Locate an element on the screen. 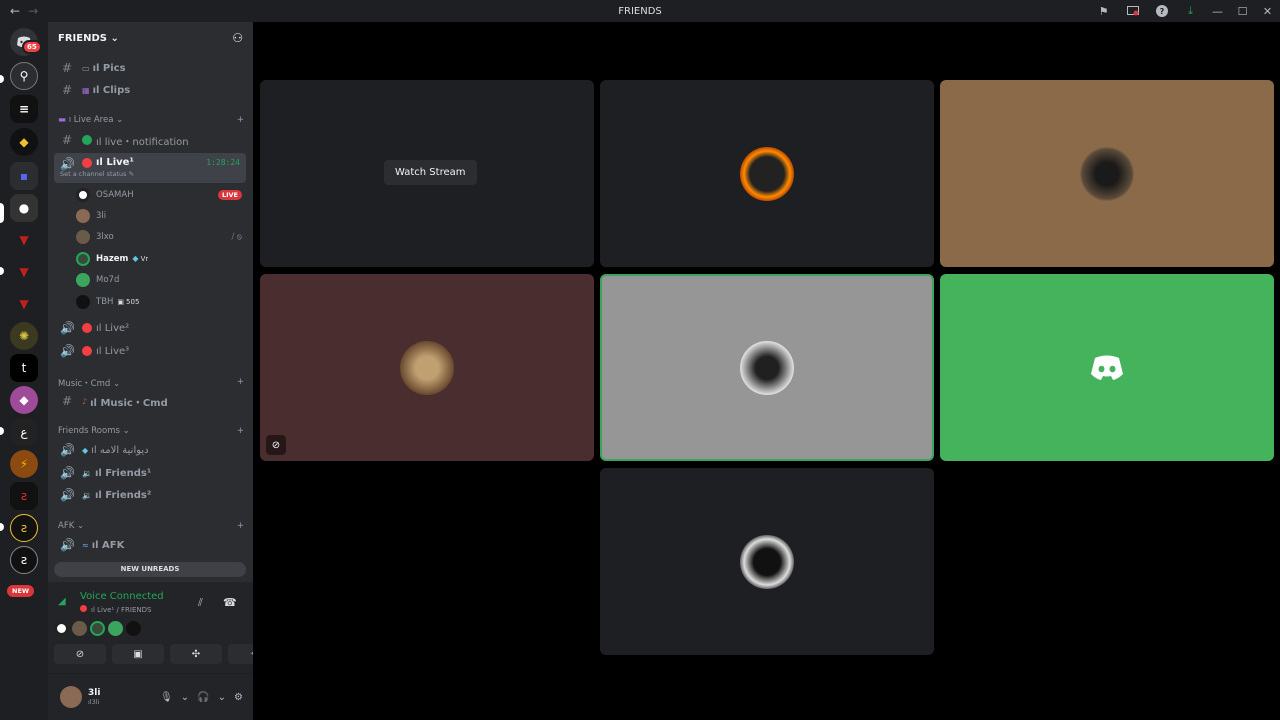 Image resolution: width=1280 pixels, height=720 pixels. voice-member: Hazem ◆ Vr is located at coordinates (159, 258).